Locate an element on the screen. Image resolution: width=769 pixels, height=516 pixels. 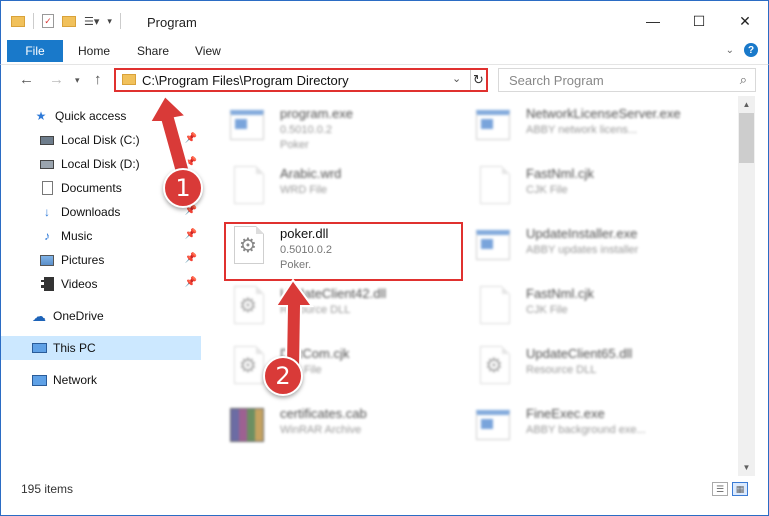
scroll-up-icon: ▲ is located at coordinates (746, 104).